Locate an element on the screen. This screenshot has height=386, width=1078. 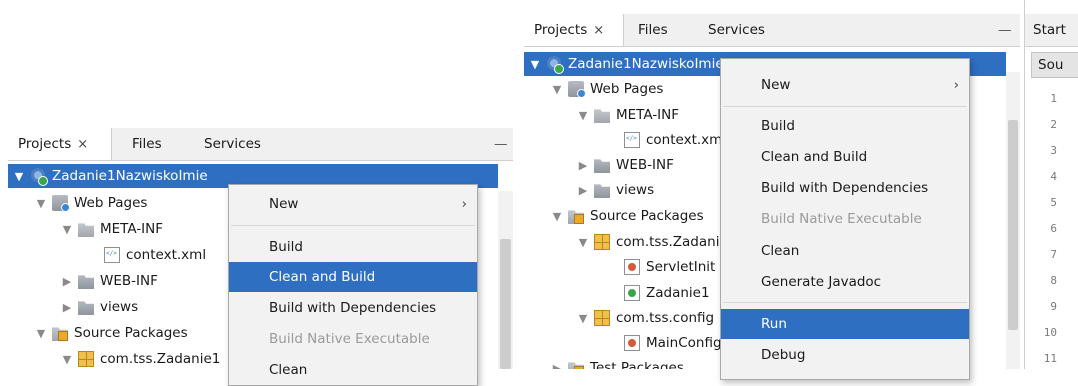
line-number: 6 is located at coordinates (1053, 228).